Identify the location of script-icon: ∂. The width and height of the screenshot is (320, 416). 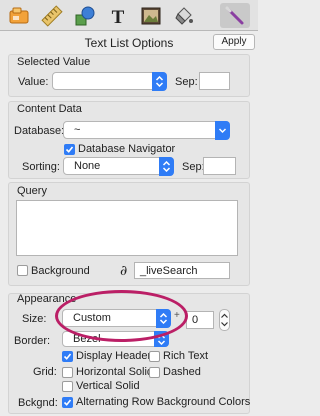
(124, 271).